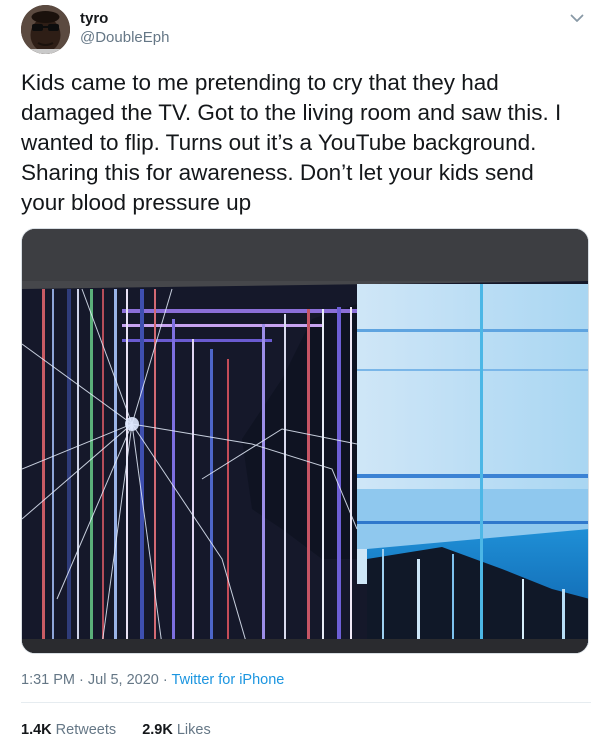 The image size is (613, 747). What do you see at coordinates (94, 19) in the screenshot?
I see `author-name: tyro` at bounding box center [94, 19].